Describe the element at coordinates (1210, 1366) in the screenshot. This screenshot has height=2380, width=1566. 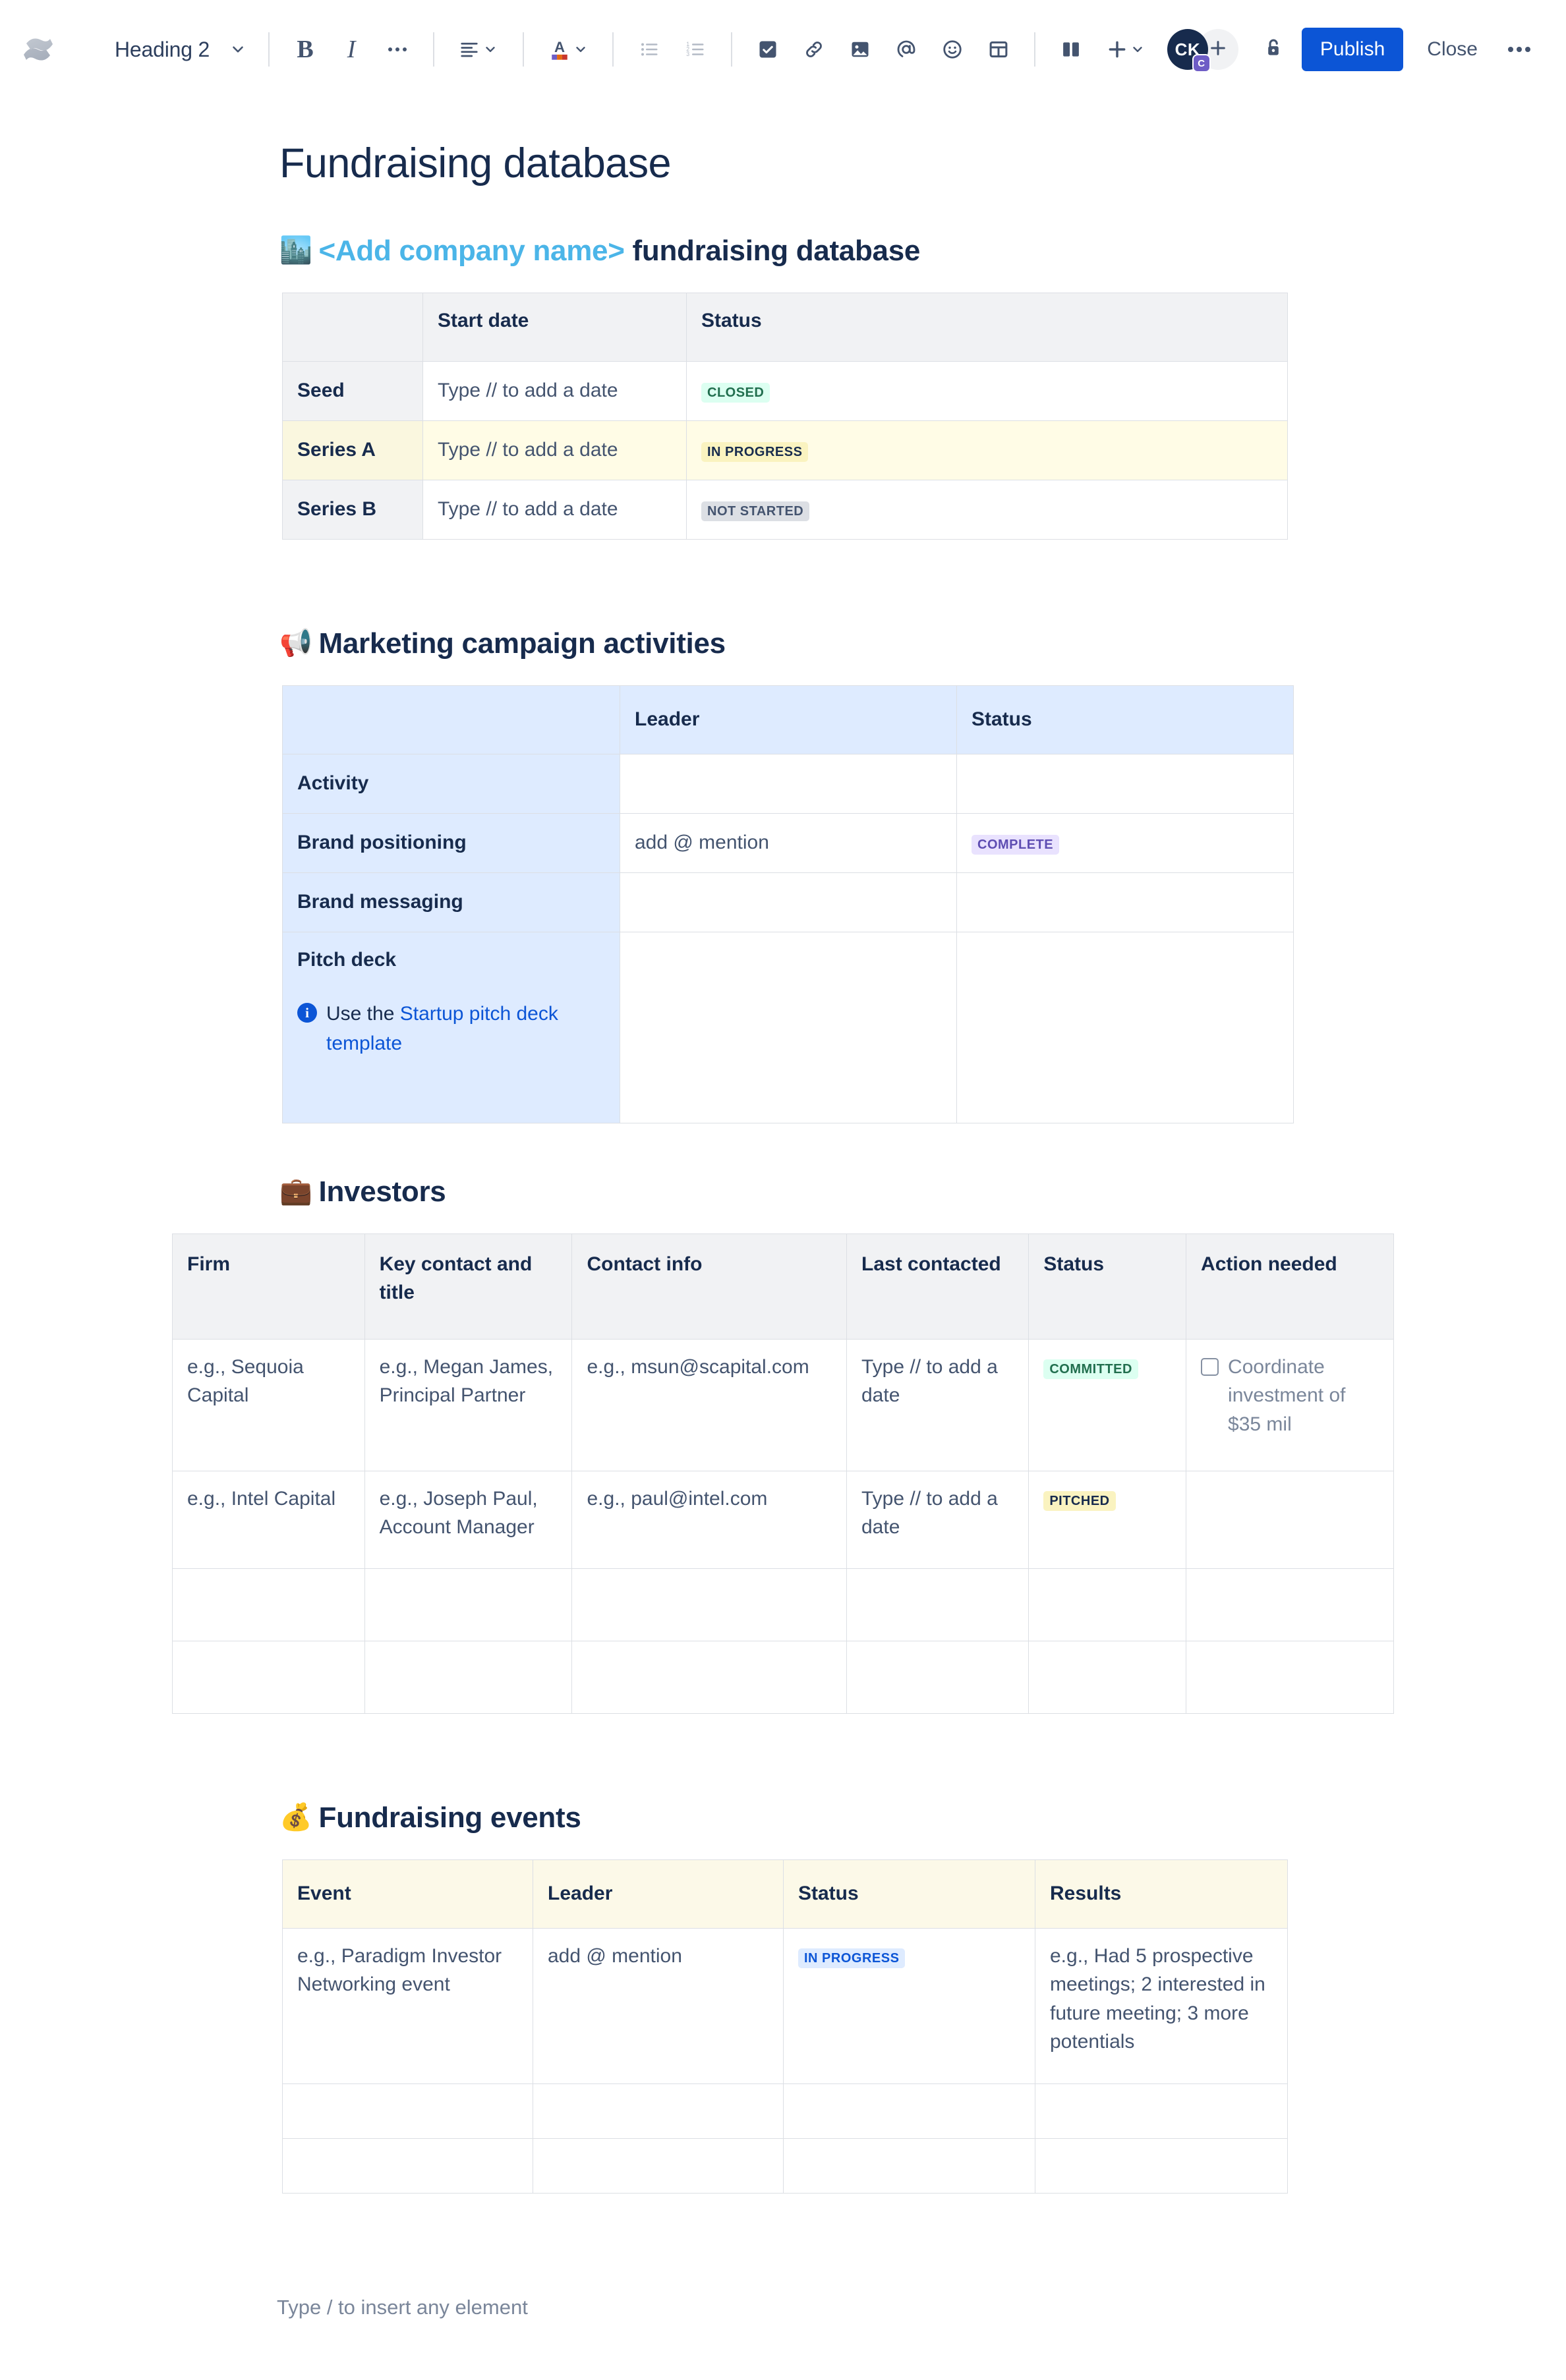
I see `action-checkbox` at that location.